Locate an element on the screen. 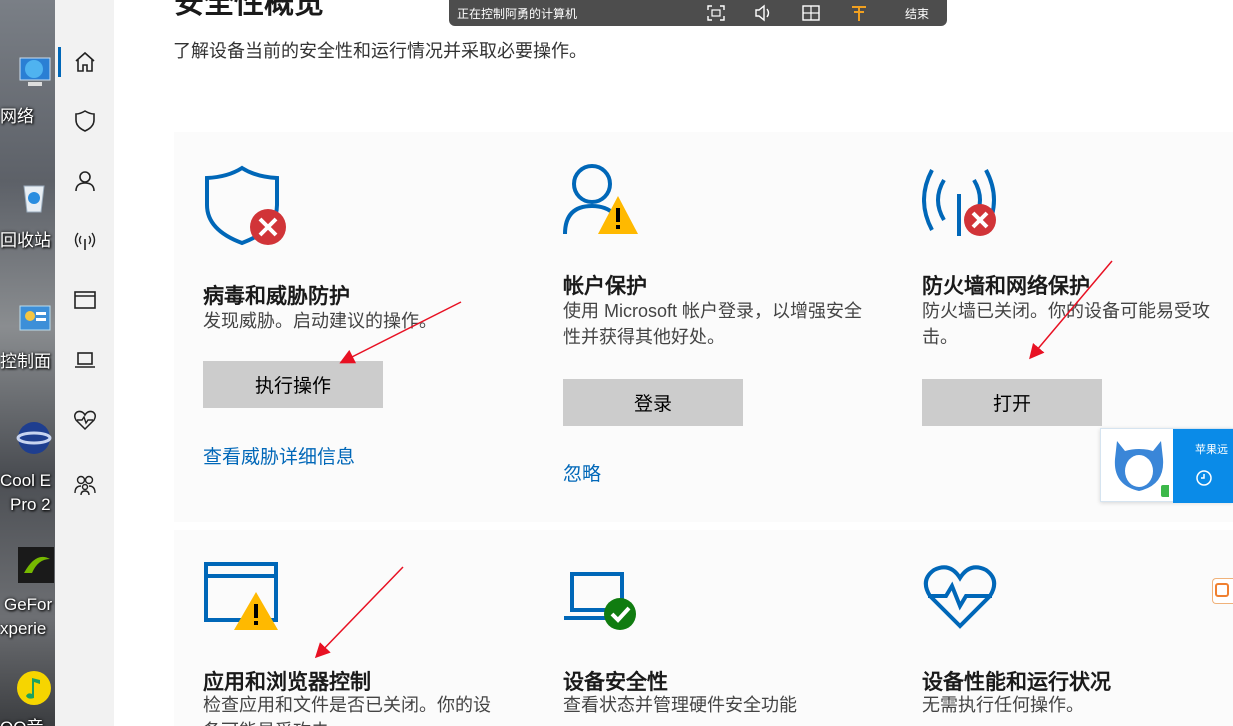 This screenshot has height=726, width=1233. mascot-icon is located at coordinates (1141, 469).